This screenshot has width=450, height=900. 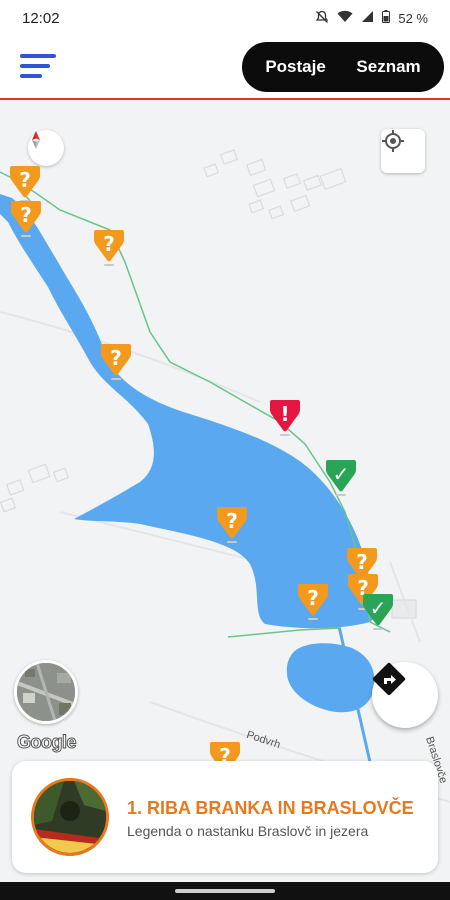 What do you see at coordinates (248, 831) in the screenshot?
I see `station-subtitle: Legenda o nastanku Braslovč in jezera` at bounding box center [248, 831].